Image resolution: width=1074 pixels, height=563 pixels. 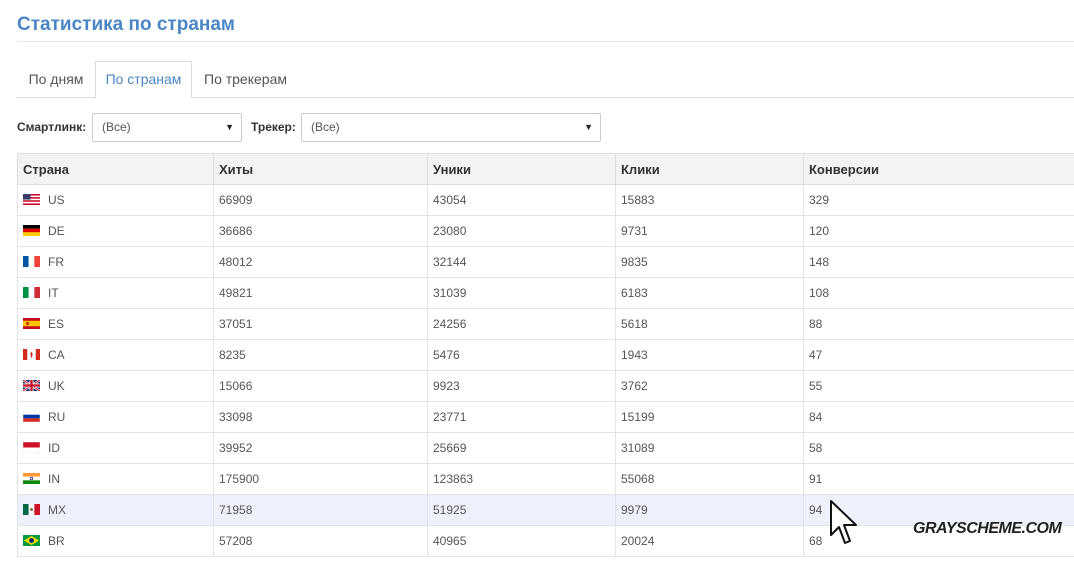 What do you see at coordinates (545, 41) in the screenshot?
I see `title-divider` at bounding box center [545, 41].